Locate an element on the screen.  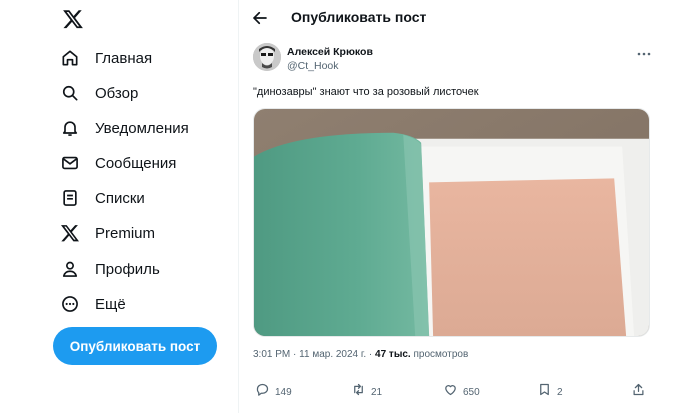
nav-item-more: Ещё is located at coordinates (93, 304).